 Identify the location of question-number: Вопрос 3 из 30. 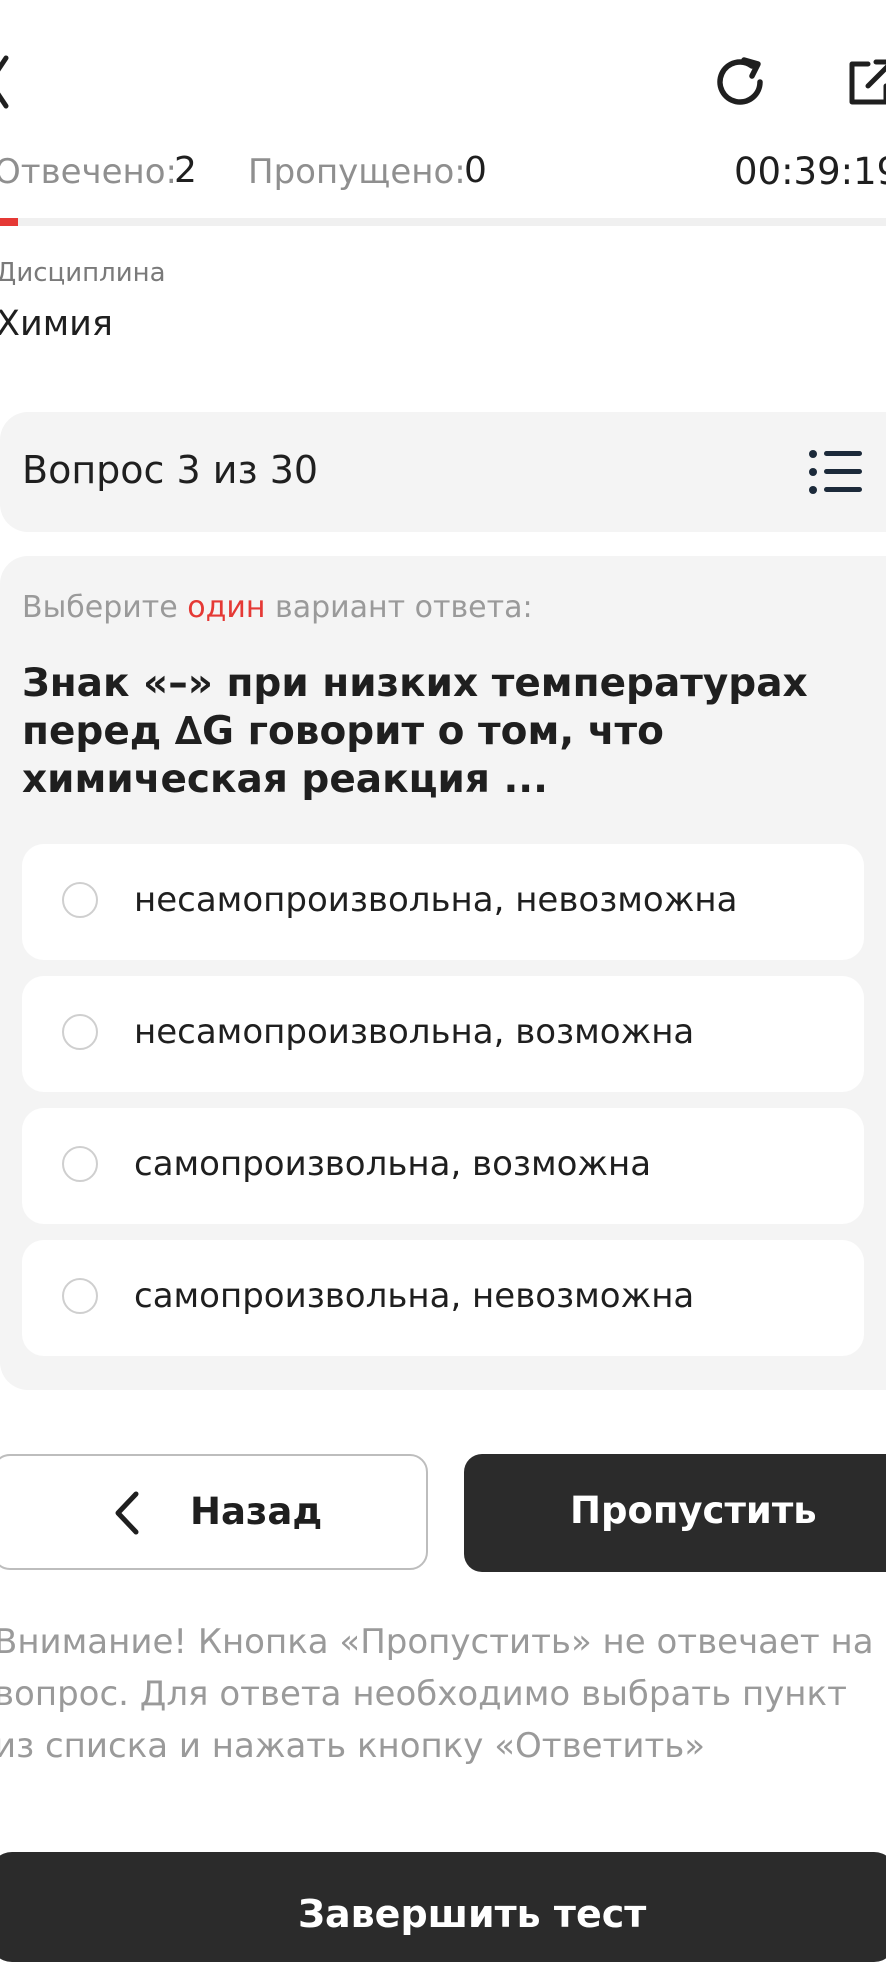
(170, 470).